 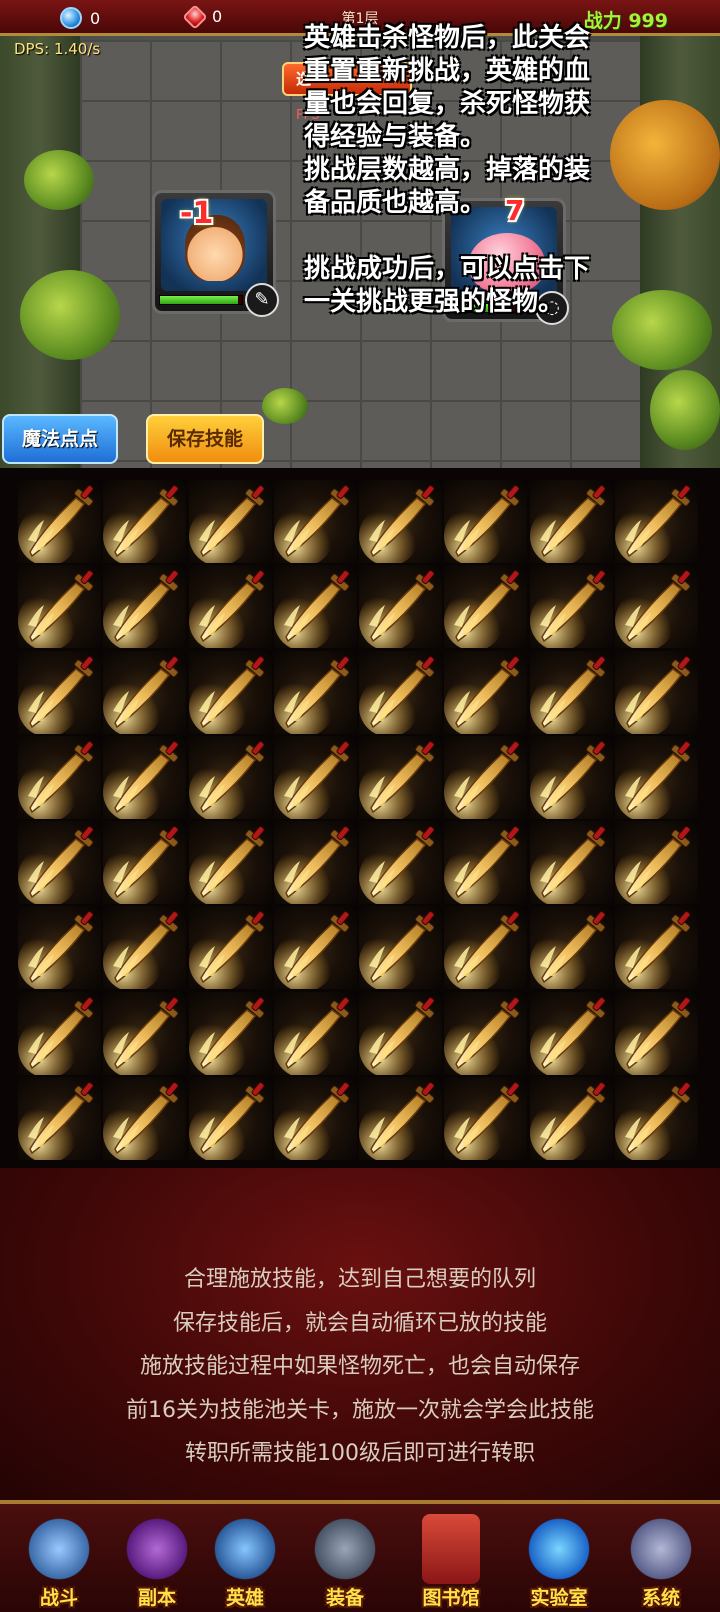 What do you see at coordinates (40, 234) in the screenshot?
I see `left-foliage` at bounding box center [40, 234].